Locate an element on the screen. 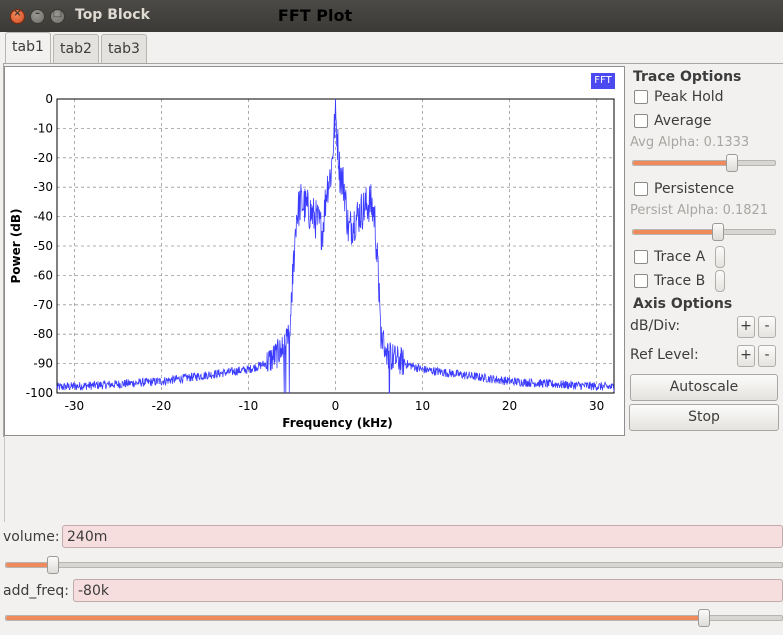  avg-alpha-slider is located at coordinates (704, 163).